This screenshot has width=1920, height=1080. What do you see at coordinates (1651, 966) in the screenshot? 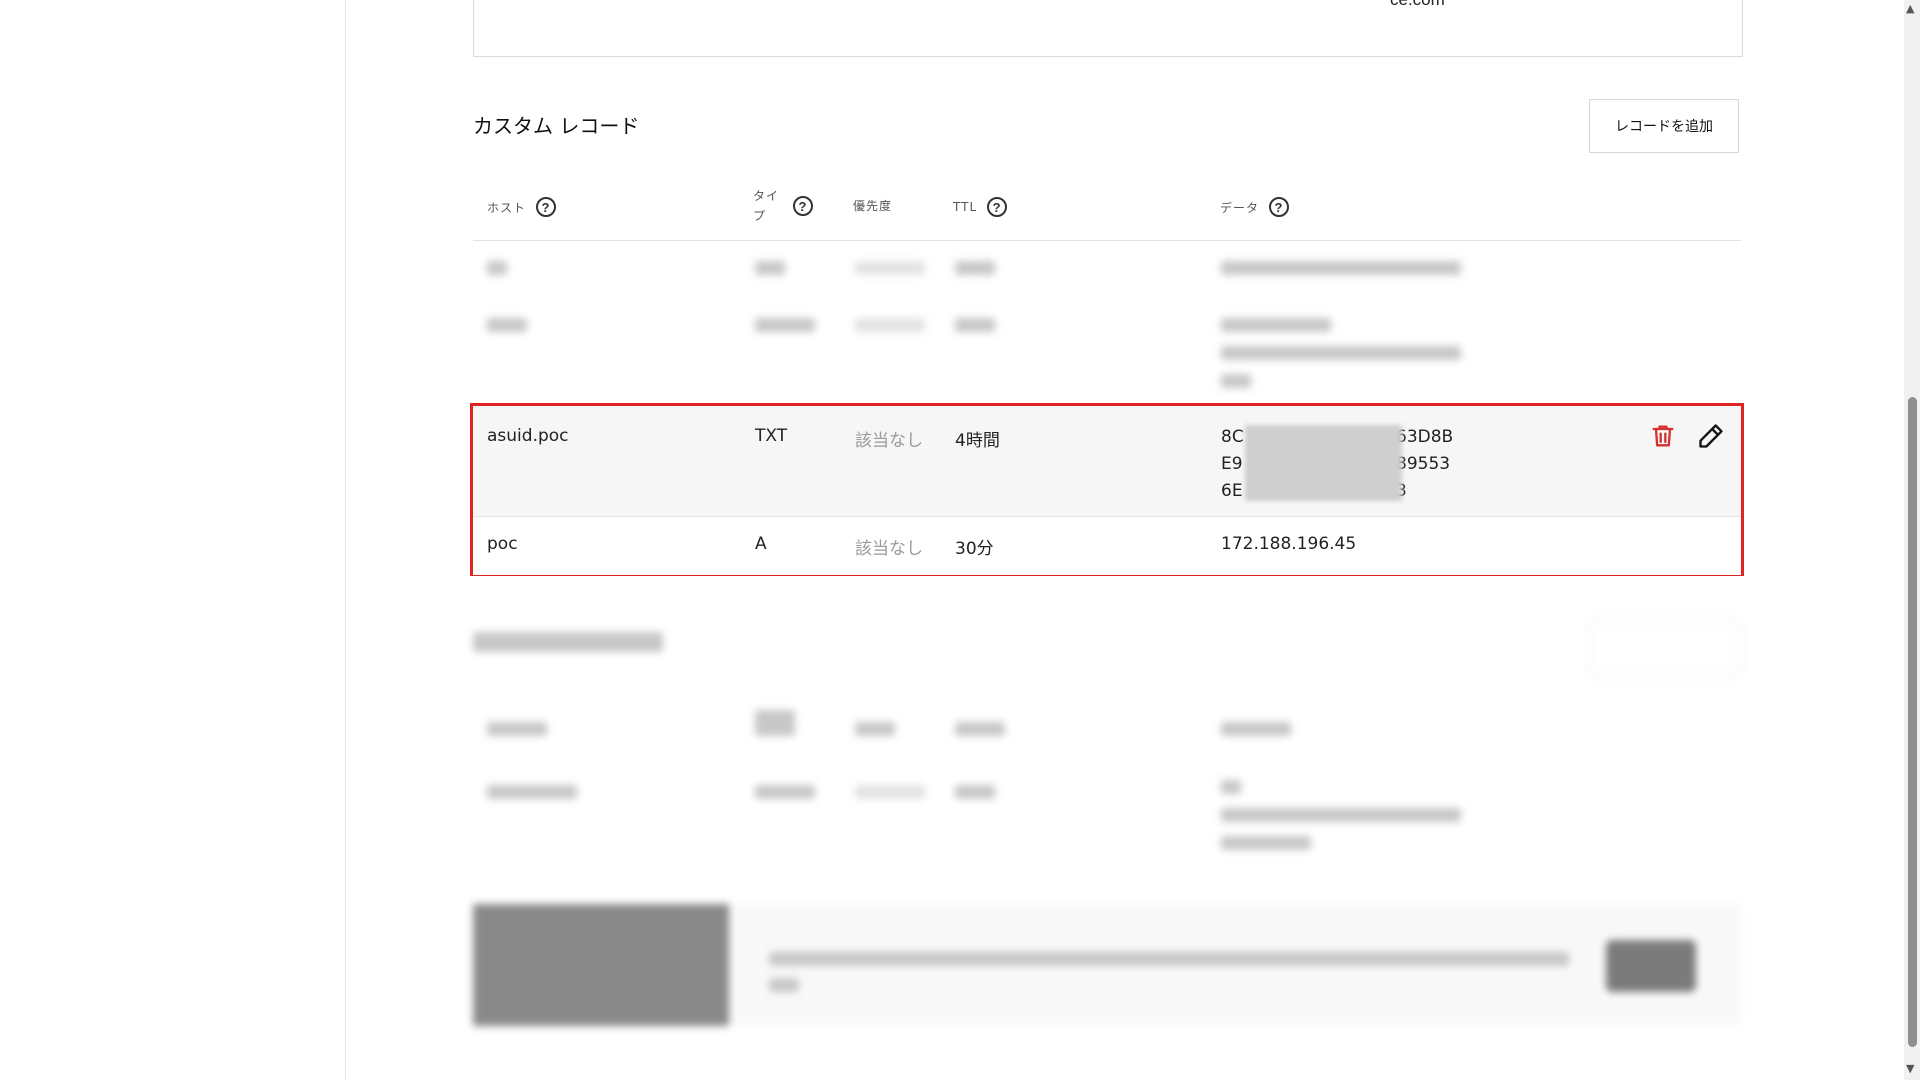
I see `banner-button` at bounding box center [1651, 966].